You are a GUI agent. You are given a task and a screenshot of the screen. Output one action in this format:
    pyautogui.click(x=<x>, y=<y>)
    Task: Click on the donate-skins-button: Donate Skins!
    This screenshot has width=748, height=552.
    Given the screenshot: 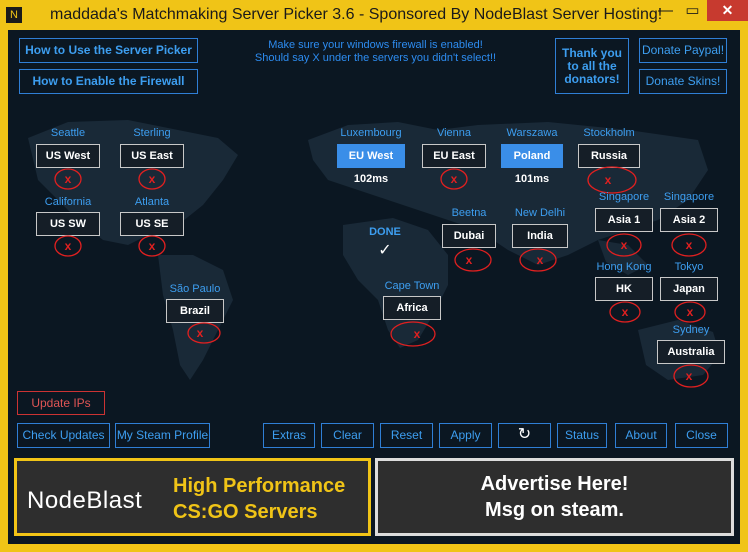 What is the action you would take?
    pyautogui.click(x=683, y=81)
    